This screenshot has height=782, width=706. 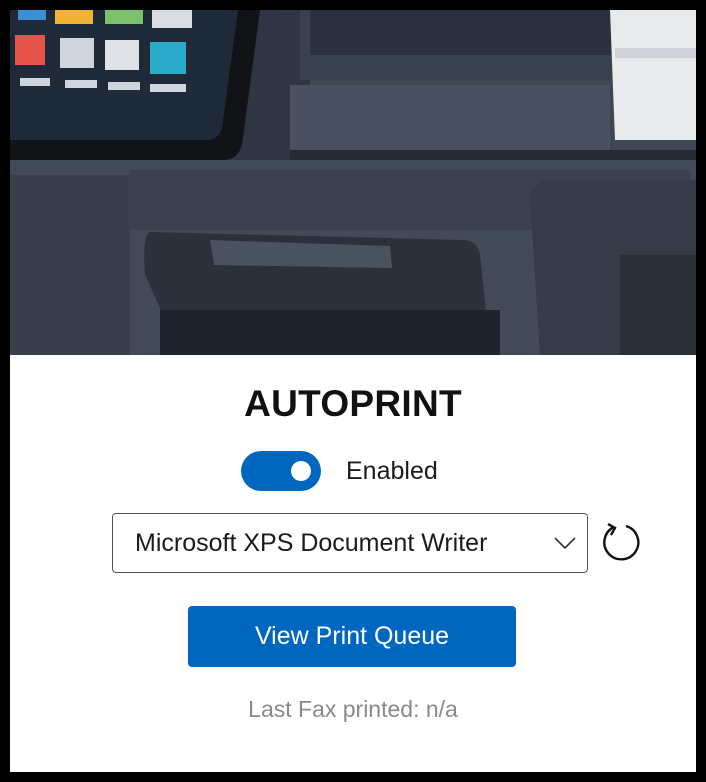 What do you see at coordinates (392, 470) in the screenshot?
I see `toggle-label: Enabled` at bounding box center [392, 470].